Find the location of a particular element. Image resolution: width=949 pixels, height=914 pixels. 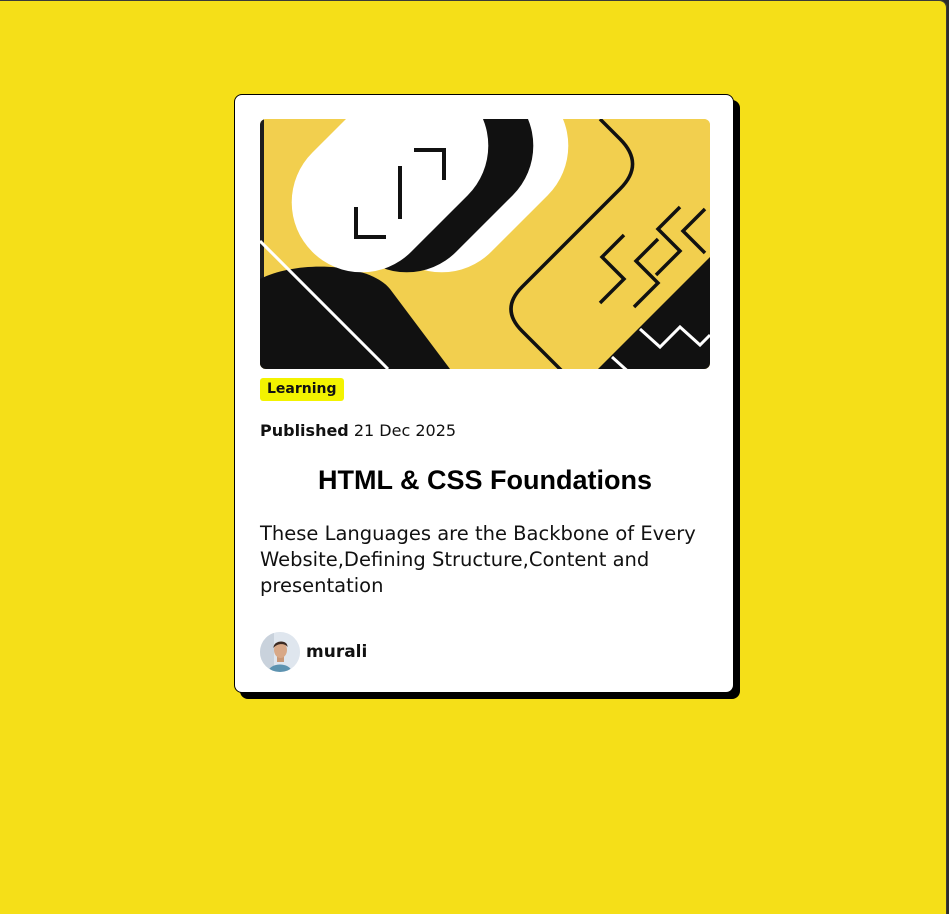

author-avatar is located at coordinates (280, 652).